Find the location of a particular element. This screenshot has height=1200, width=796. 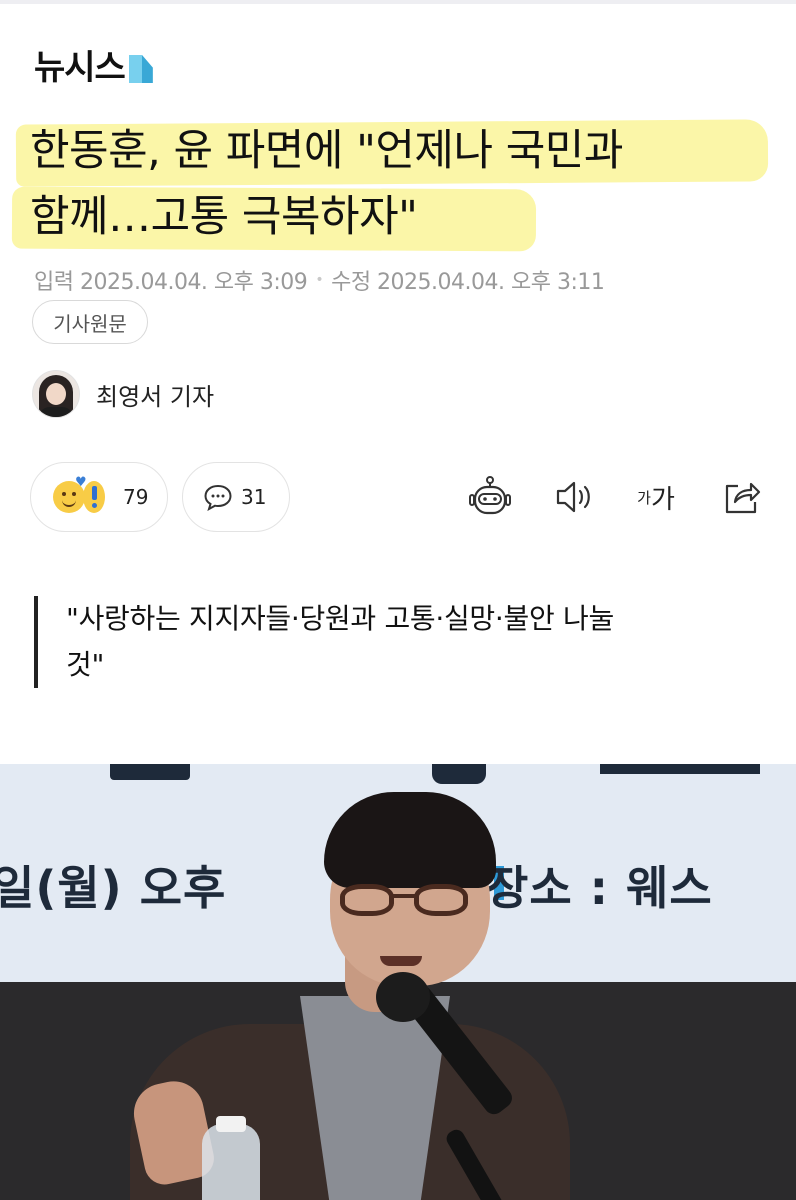

logo-mark-icon is located at coordinates (140, 69).